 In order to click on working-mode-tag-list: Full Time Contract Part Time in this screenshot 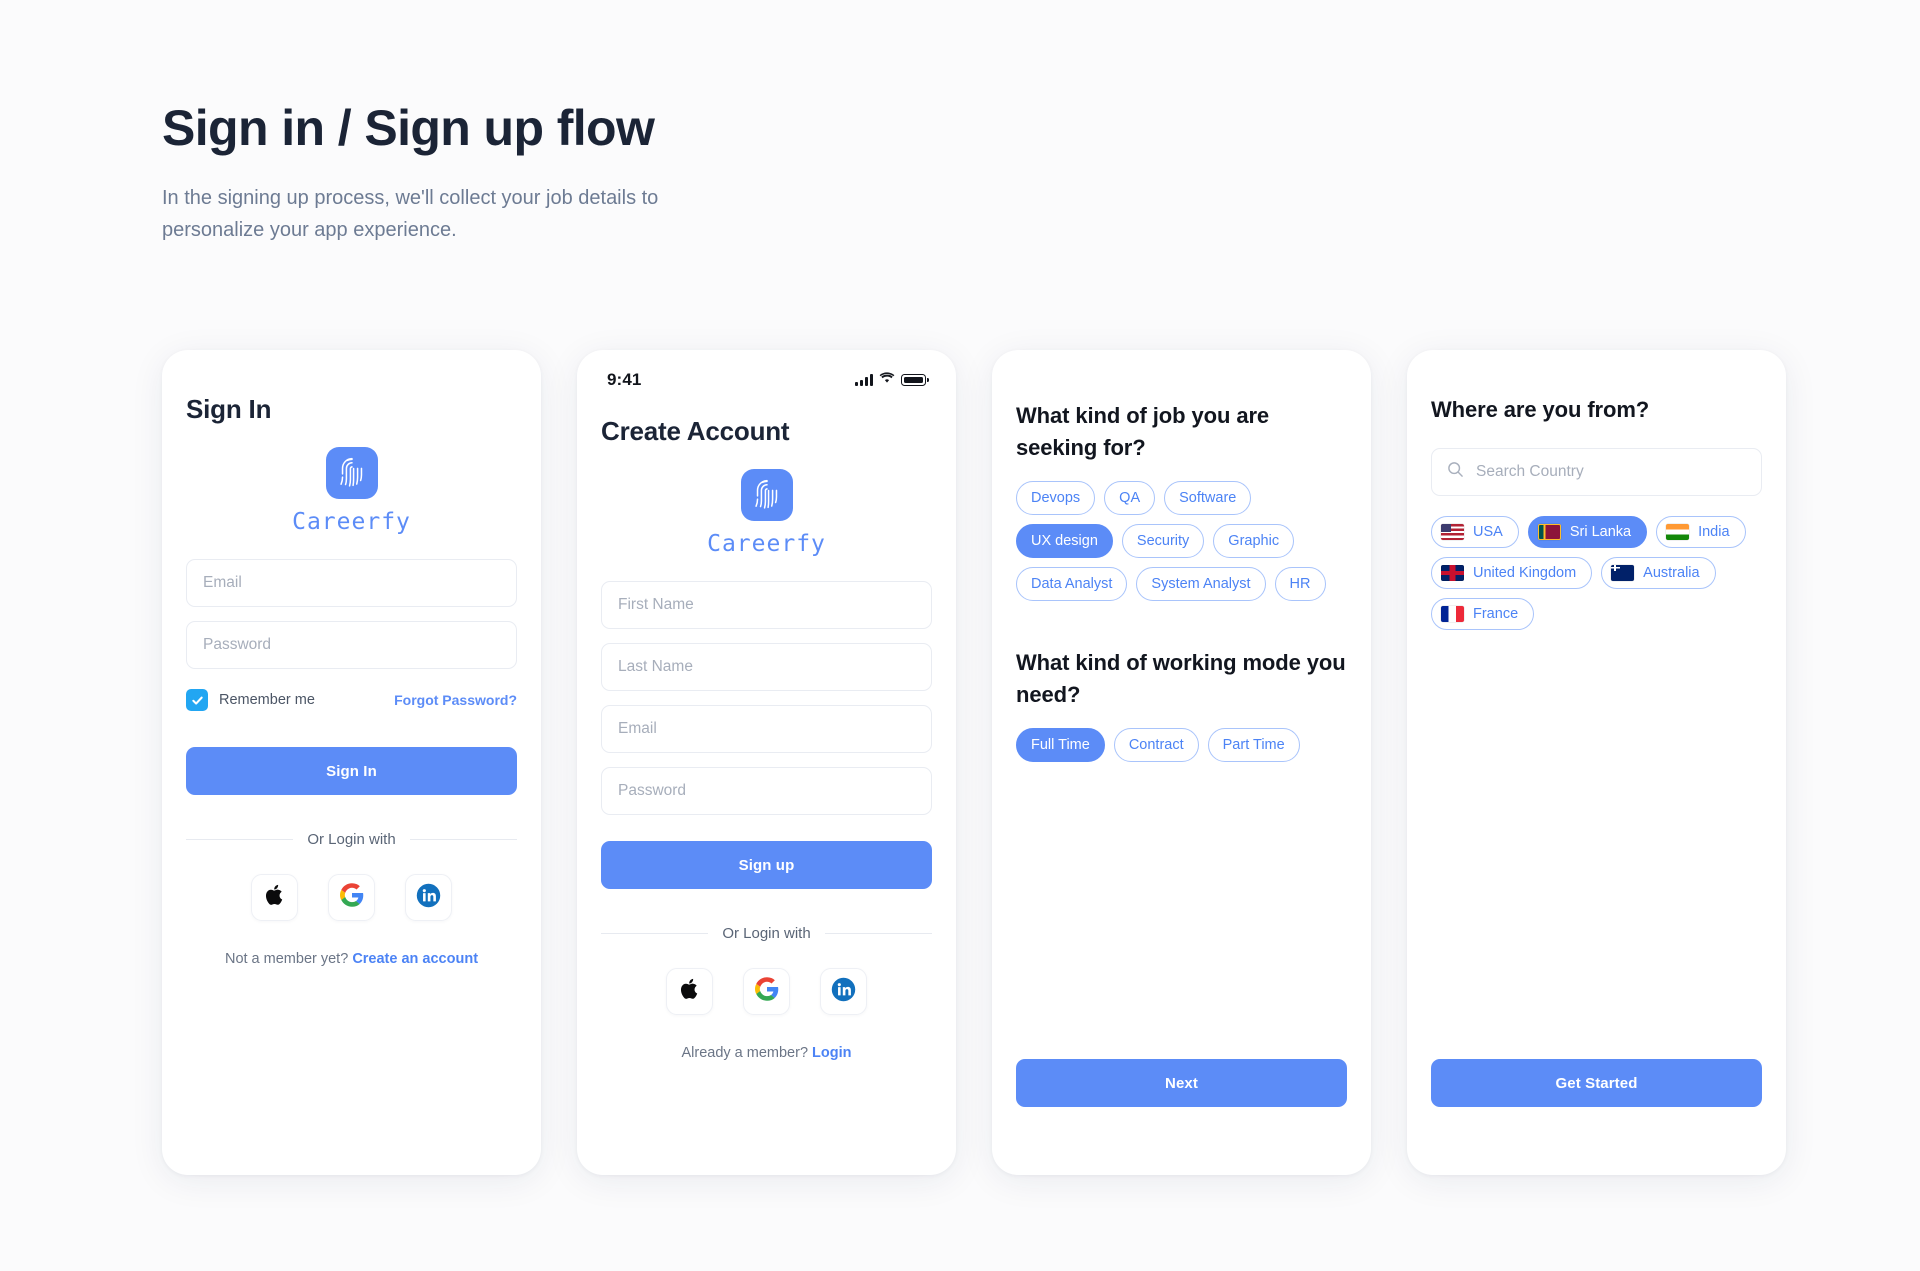, I will do `click(1181, 745)`.